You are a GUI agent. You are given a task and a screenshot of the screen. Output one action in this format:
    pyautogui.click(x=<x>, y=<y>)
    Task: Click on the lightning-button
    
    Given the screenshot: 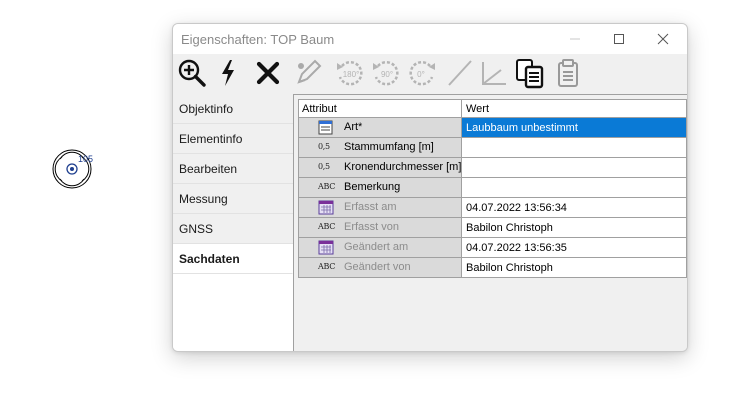 What is the action you would take?
    pyautogui.click(x=228, y=73)
    